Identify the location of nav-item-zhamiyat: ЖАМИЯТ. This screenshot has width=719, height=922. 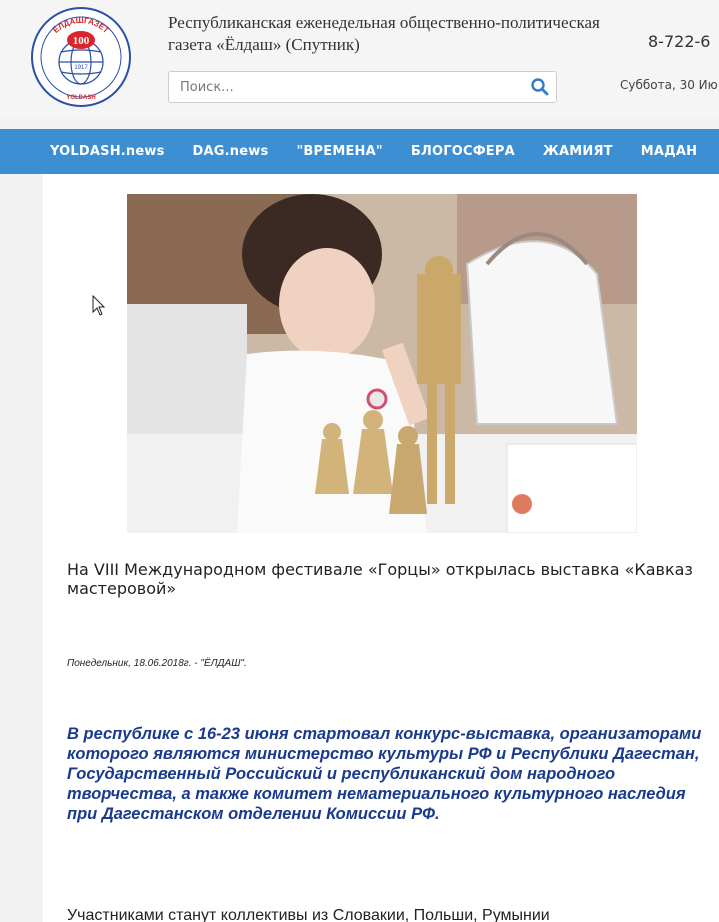
(578, 151).